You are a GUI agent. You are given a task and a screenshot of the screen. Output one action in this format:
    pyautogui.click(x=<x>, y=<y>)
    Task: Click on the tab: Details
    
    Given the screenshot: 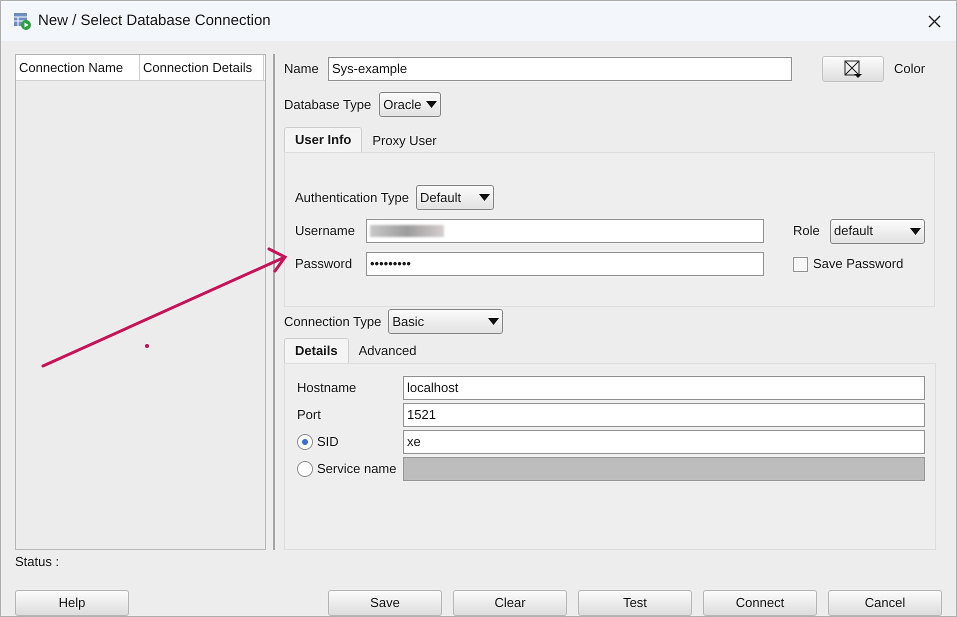 What is the action you would take?
    pyautogui.click(x=316, y=350)
    